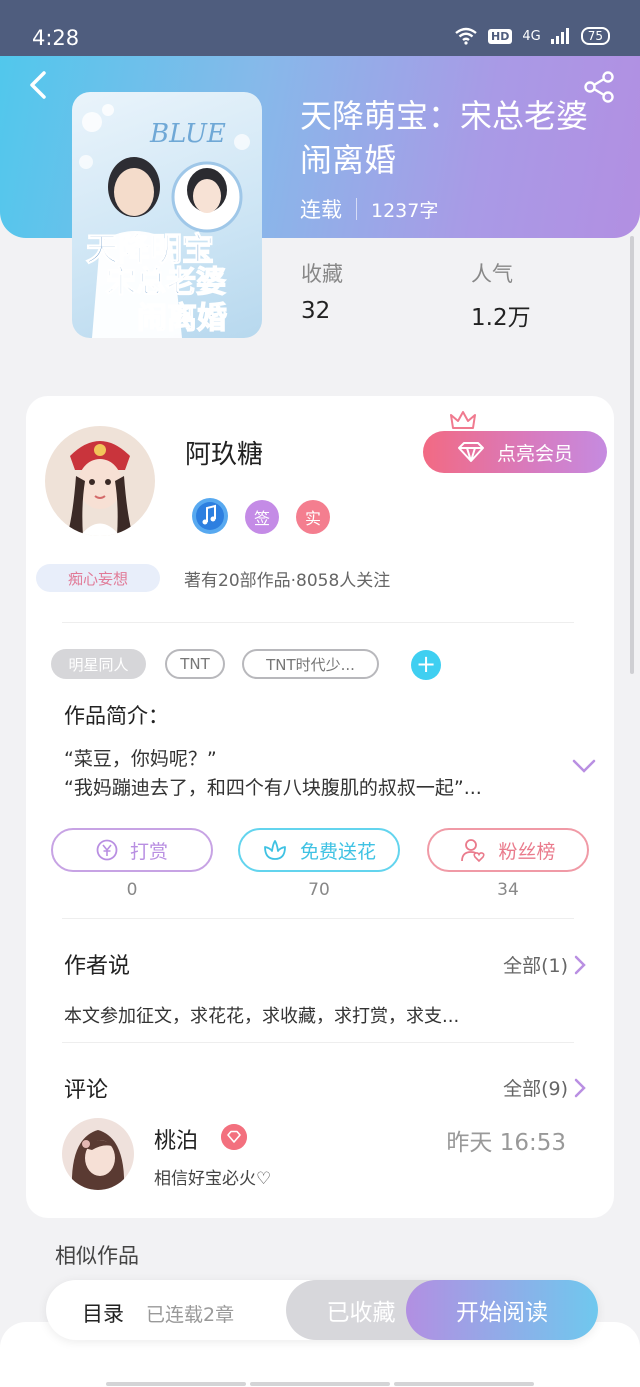 The image size is (640, 1387). Describe the element at coordinates (426, 665) in the screenshot. I see `add-tag-button: +` at that location.